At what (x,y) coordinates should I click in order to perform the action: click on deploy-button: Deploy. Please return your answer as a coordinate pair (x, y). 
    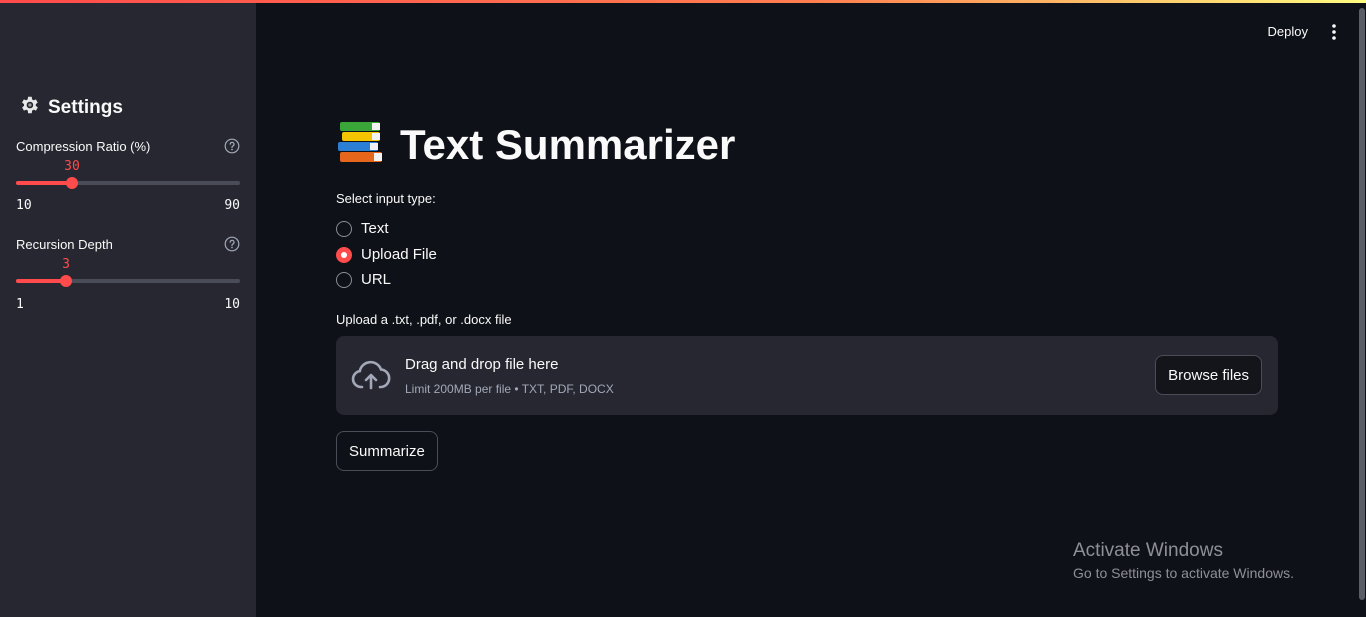
    Looking at the image, I should click on (1288, 31).